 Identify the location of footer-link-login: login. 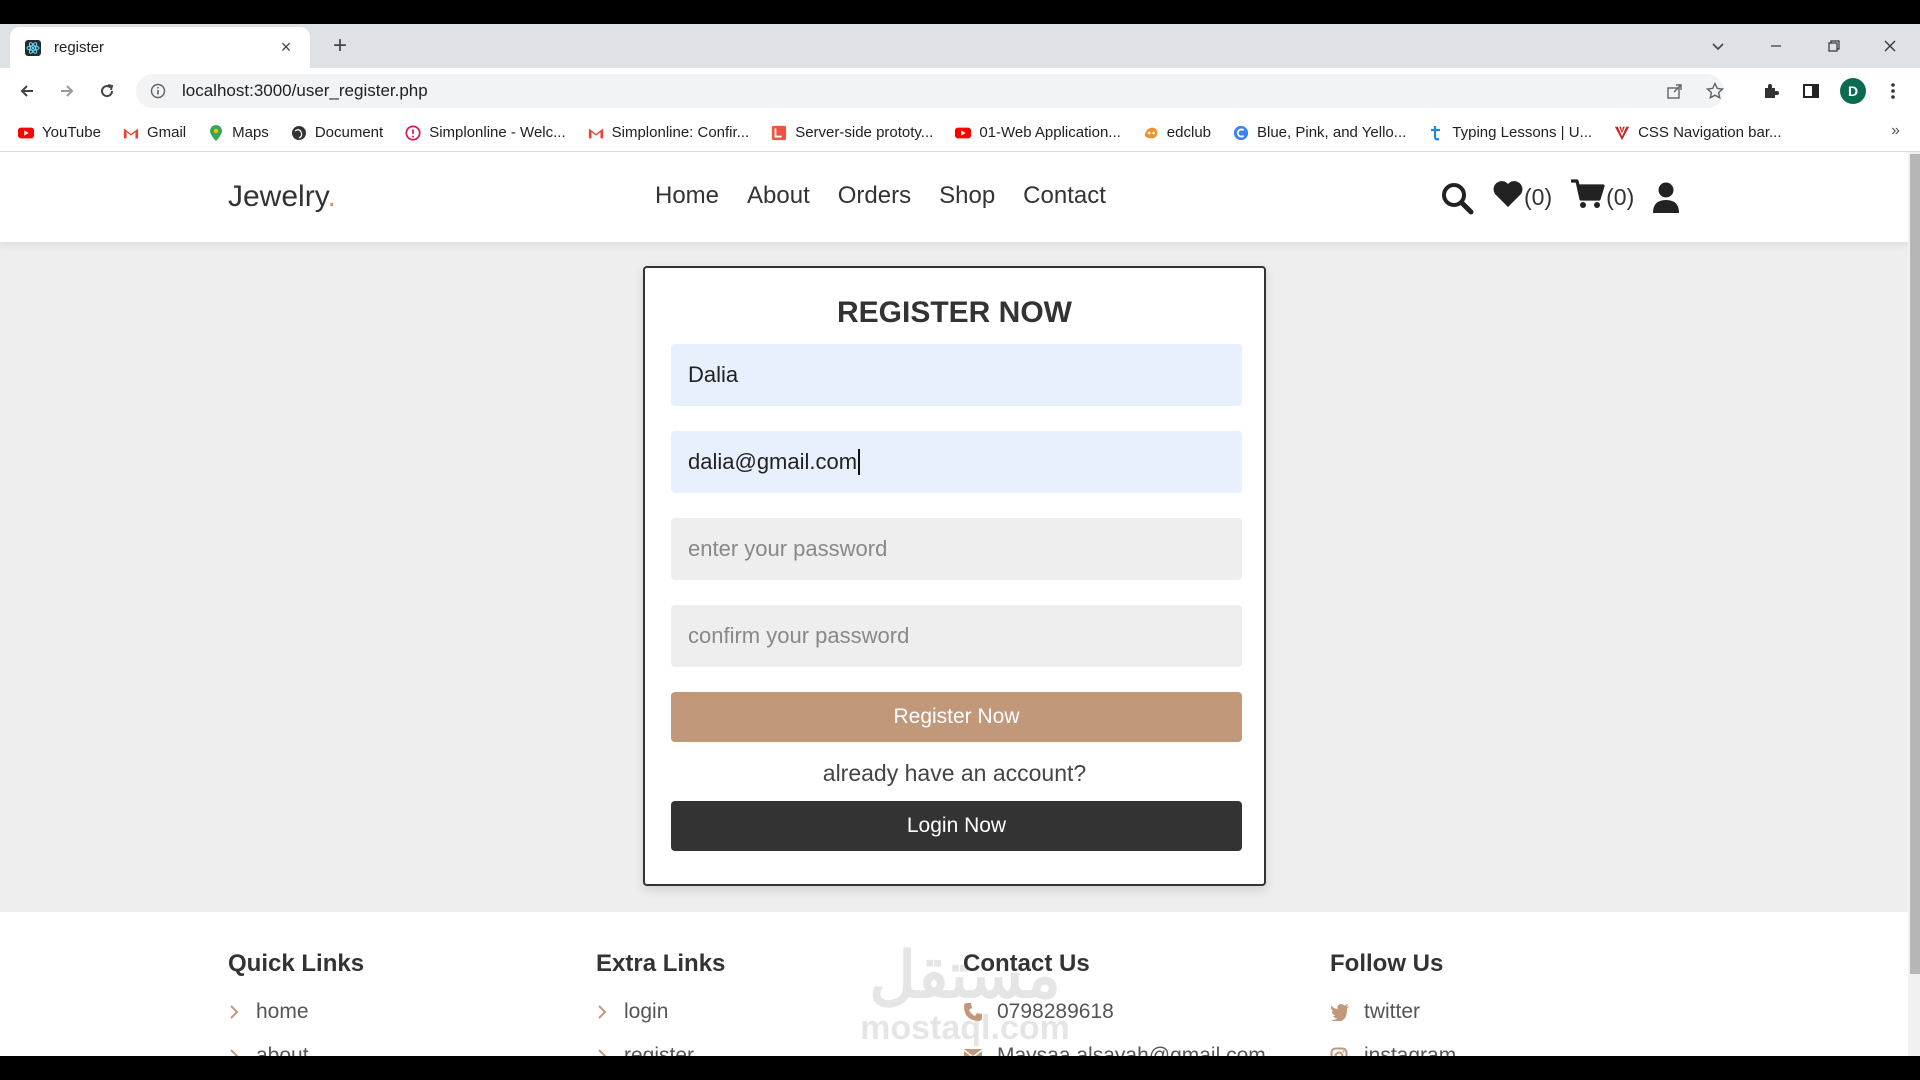
(660, 1012).